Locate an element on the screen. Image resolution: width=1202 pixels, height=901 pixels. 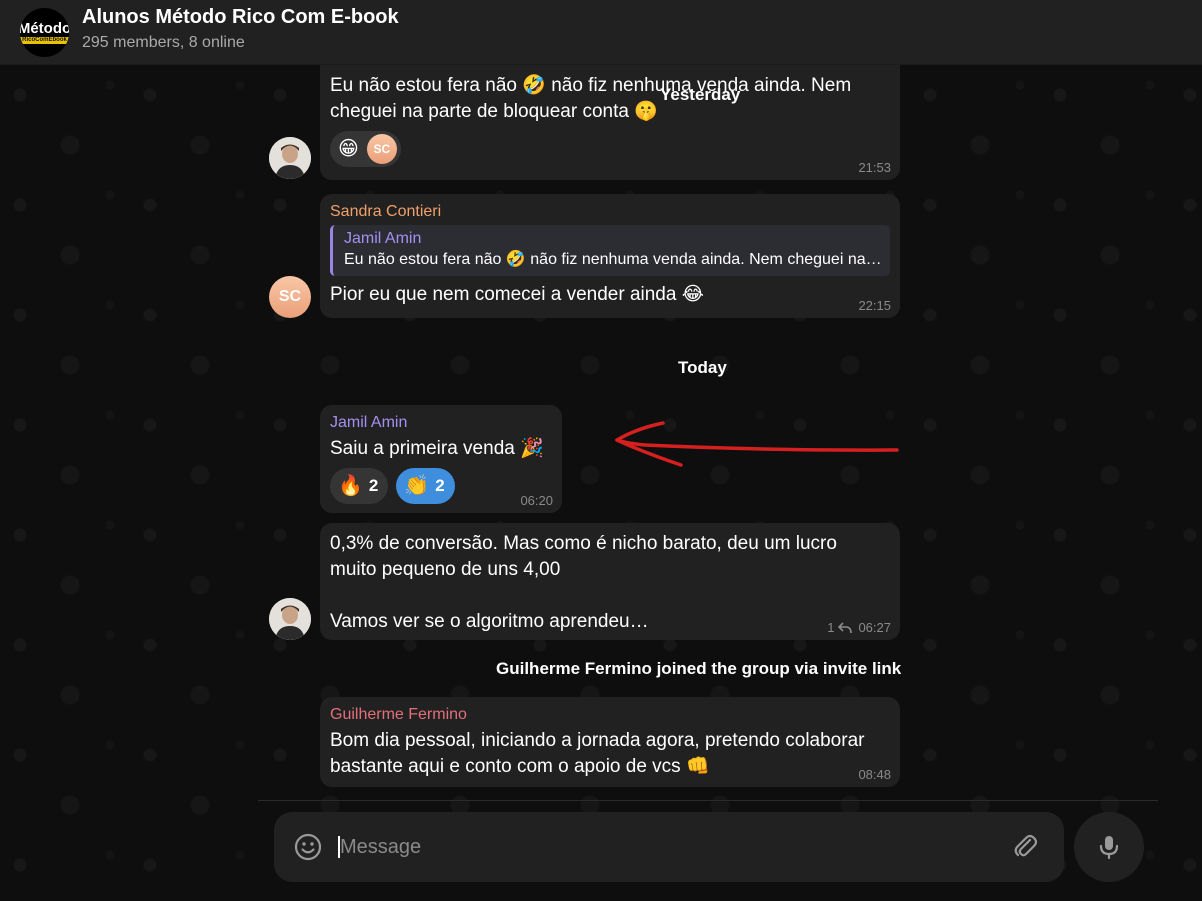
avatar: SC is located at coordinates (290, 297).